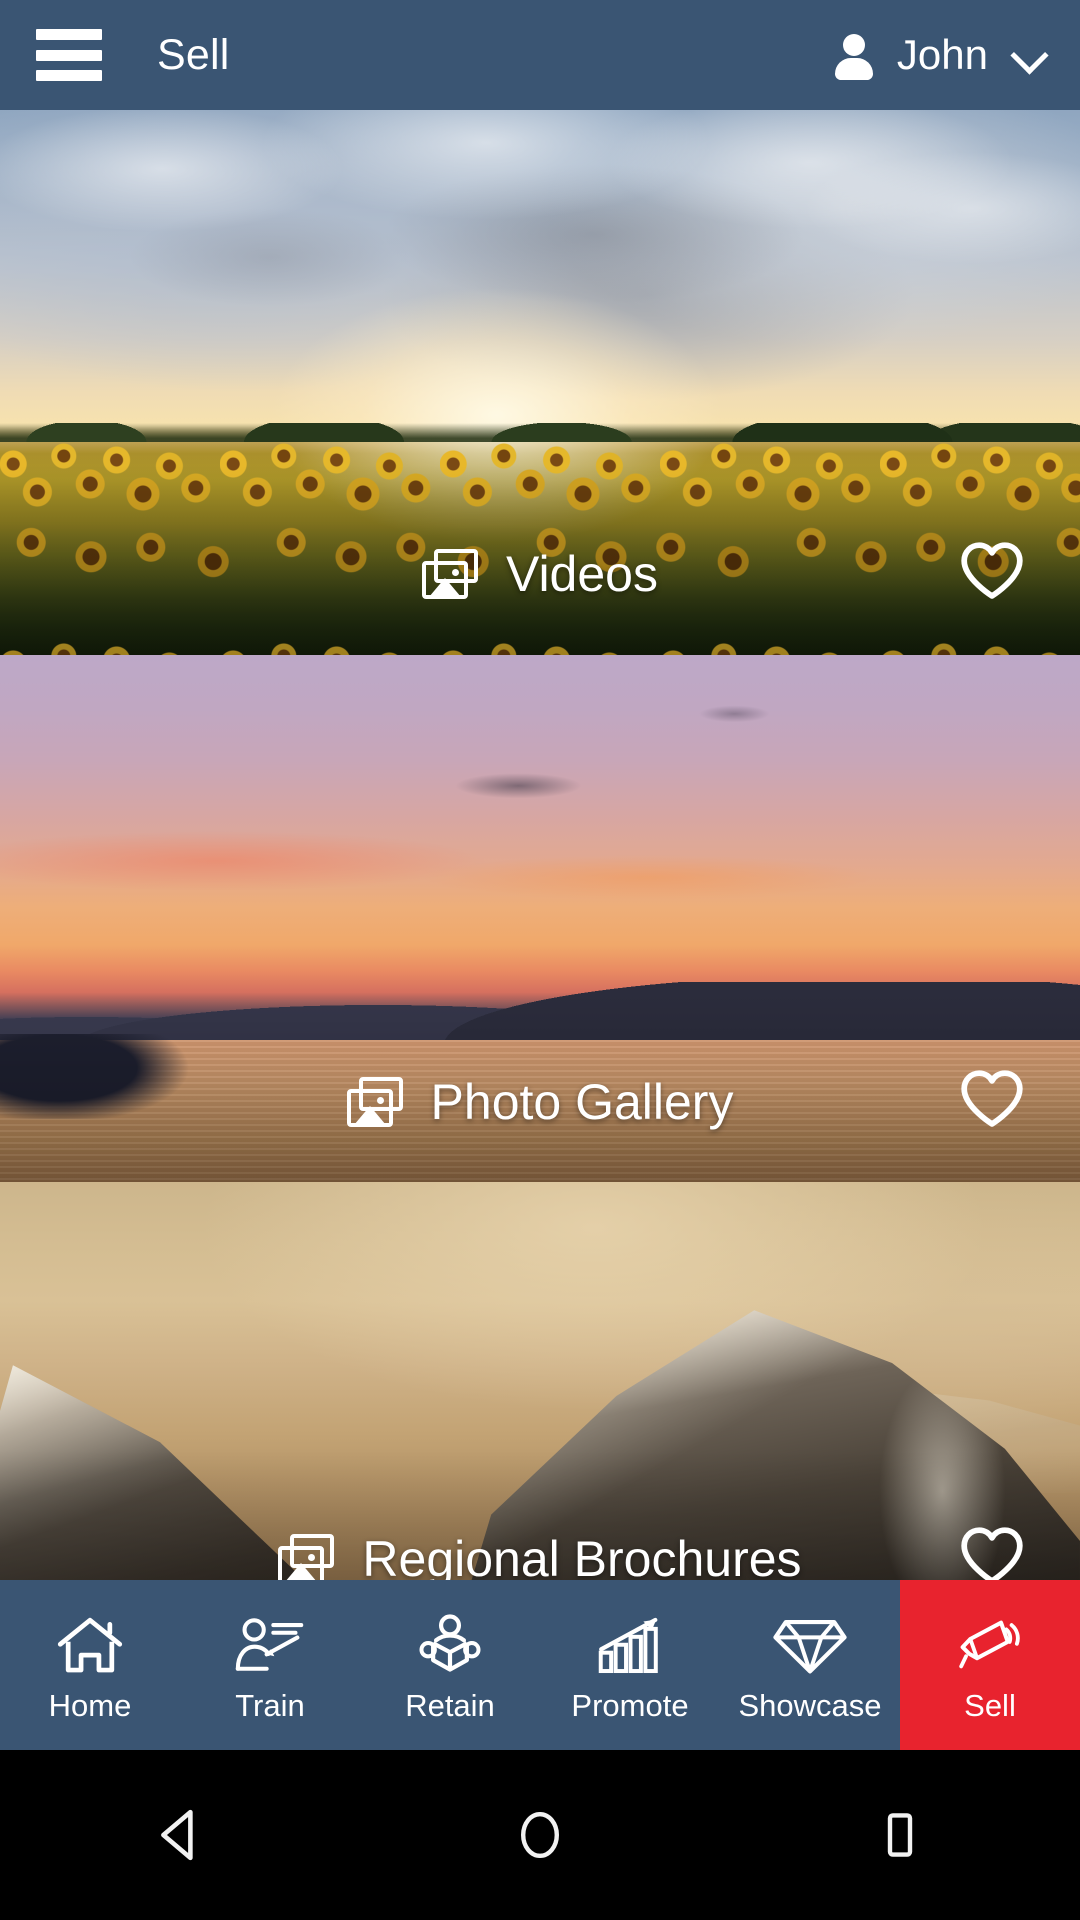  I want to click on nav-label: Retain, so click(450, 1705).